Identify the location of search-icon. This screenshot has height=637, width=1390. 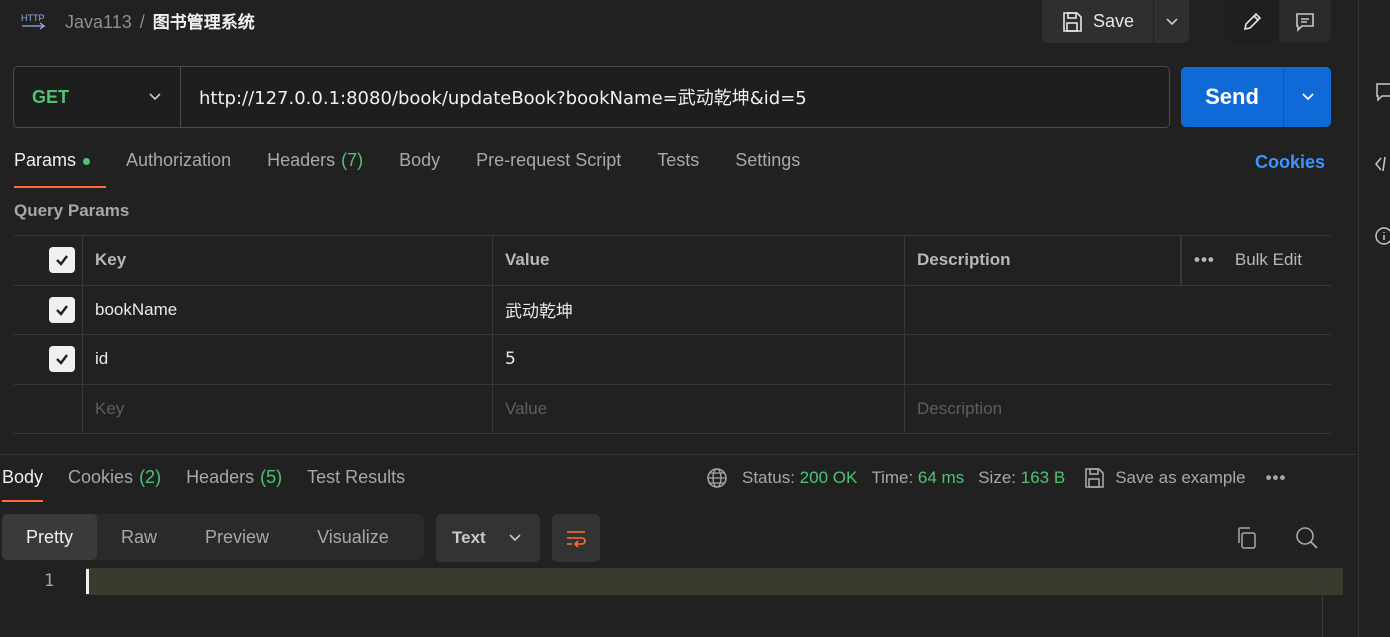
(1307, 538).